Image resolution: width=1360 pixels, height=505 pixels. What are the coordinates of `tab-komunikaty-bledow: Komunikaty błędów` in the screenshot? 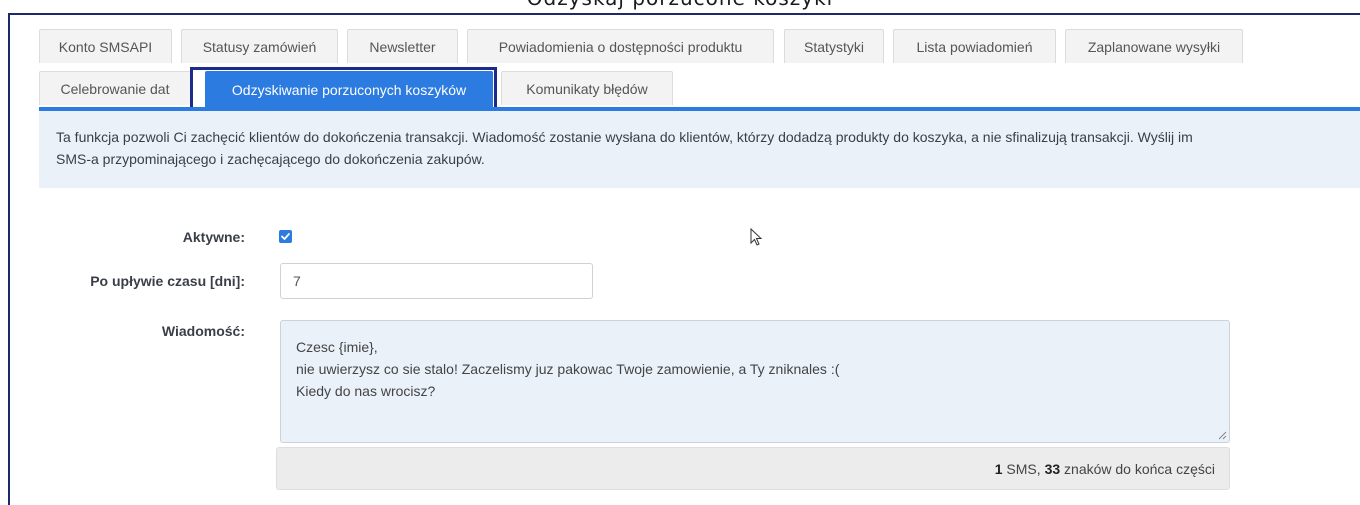 It's located at (587, 88).